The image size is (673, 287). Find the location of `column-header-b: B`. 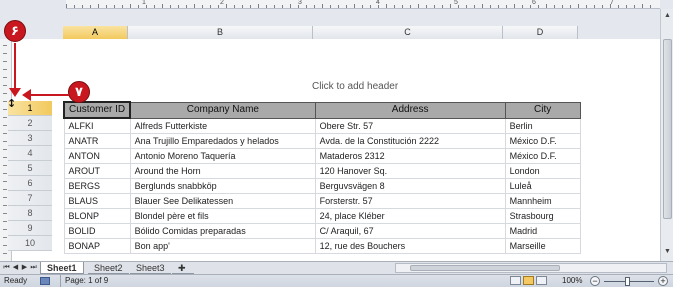

column-header-b: B is located at coordinates (220, 32).